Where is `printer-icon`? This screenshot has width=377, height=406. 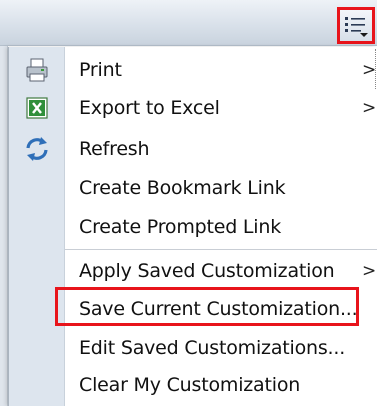
printer-icon is located at coordinates (37, 70).